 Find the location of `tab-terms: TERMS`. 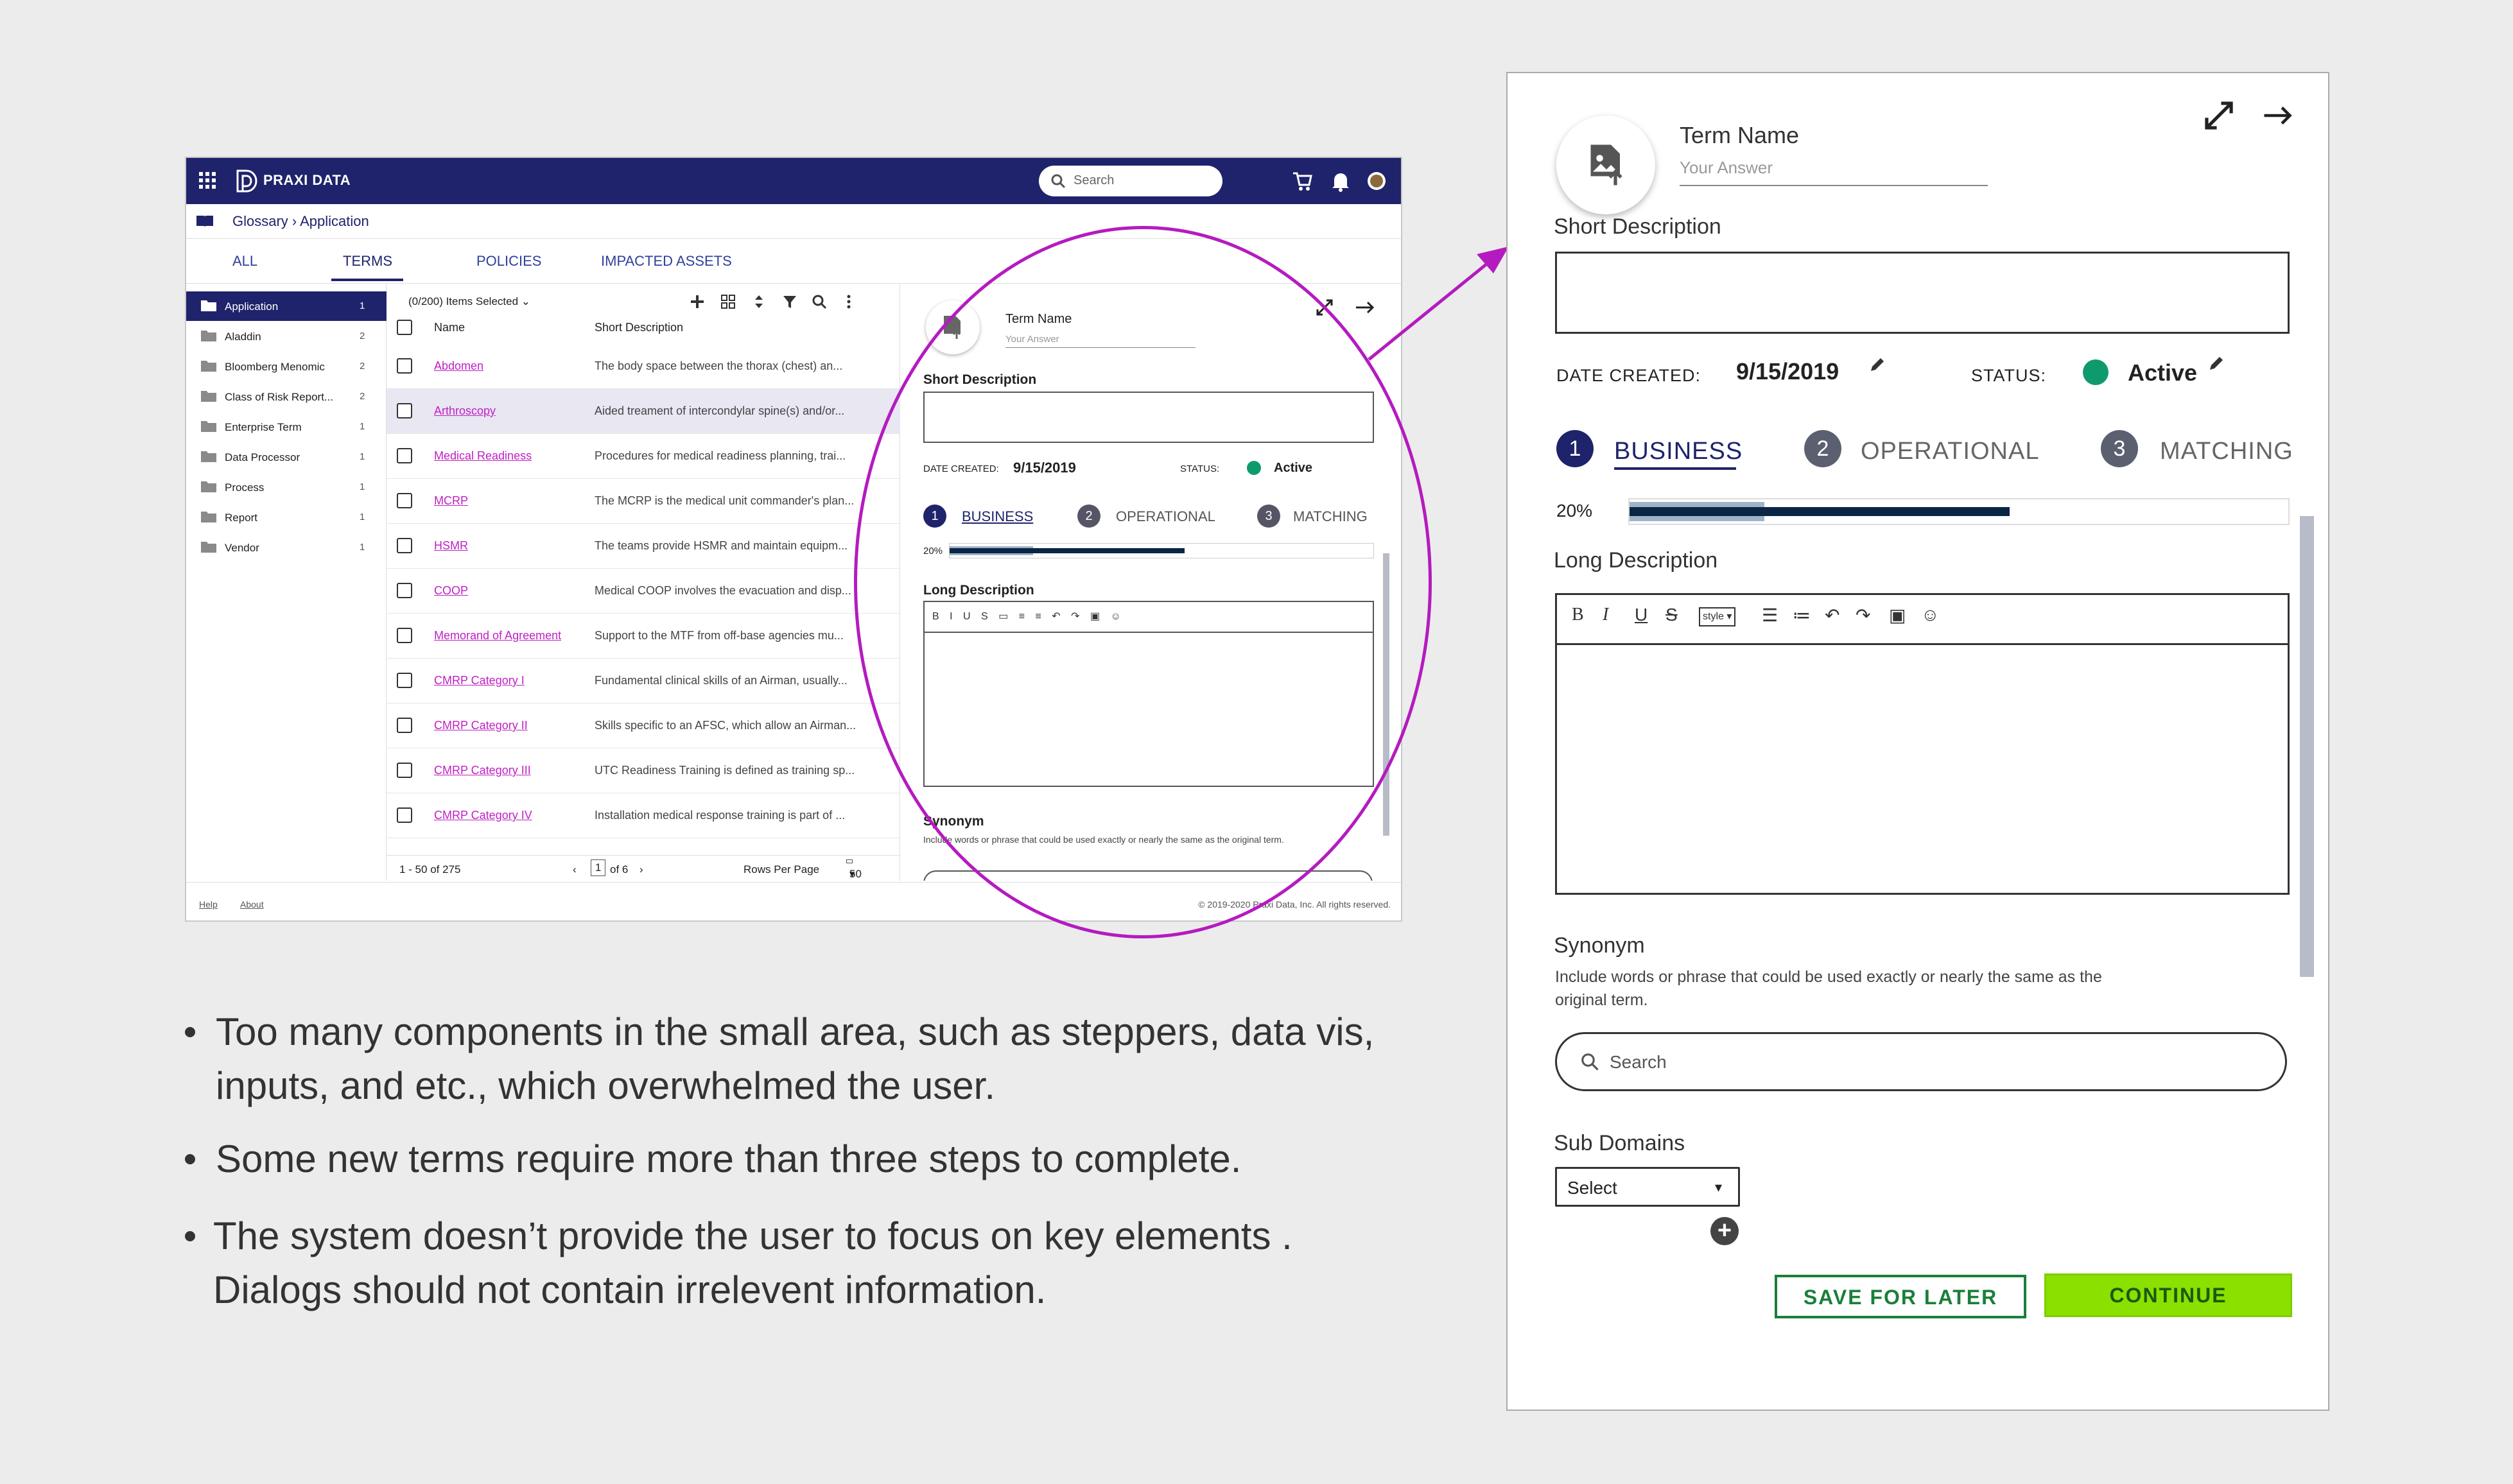

tab-terms: TERMS is located at coordinates (367, 261).